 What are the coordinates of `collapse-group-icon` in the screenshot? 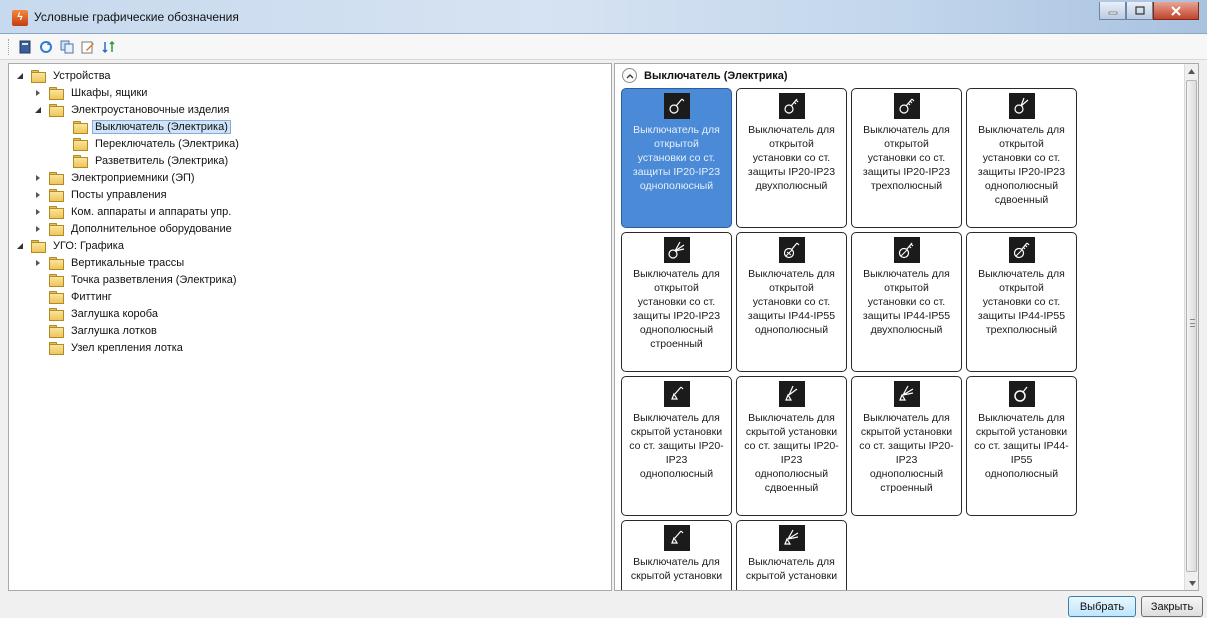 It's located at (629, 75).